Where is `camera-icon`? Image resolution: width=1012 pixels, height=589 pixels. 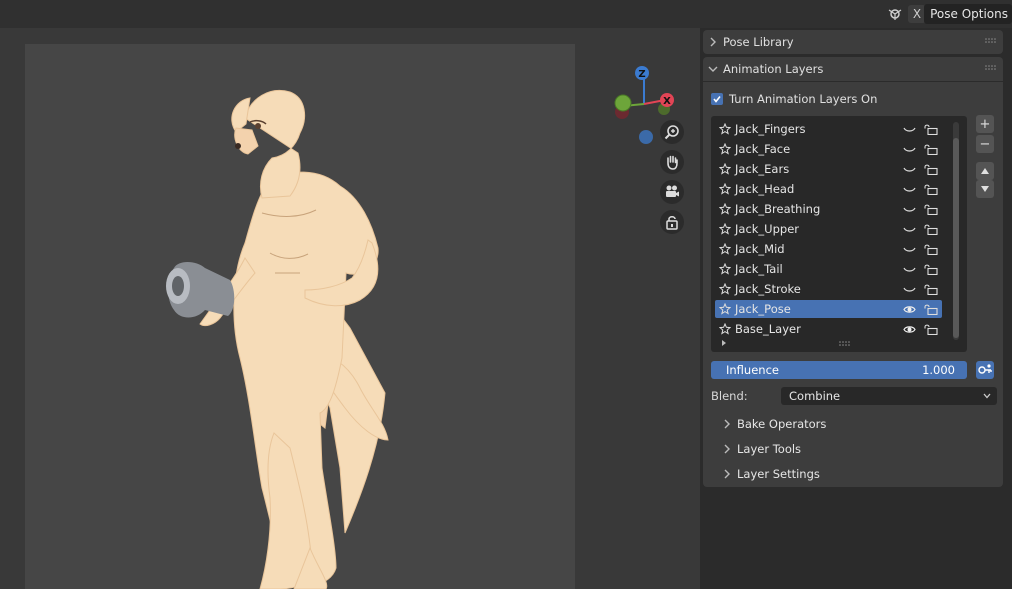
camera-icon is located at coordinates (672, 191).